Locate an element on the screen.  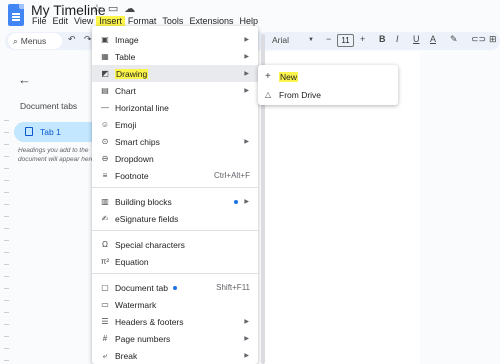
horizontal-line-icon: — is located at coordinates (105, 107).